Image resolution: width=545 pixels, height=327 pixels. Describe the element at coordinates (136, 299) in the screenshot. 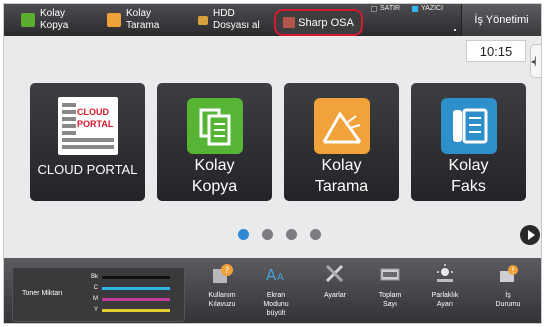

I see `toner-bar-magenta` at that location.